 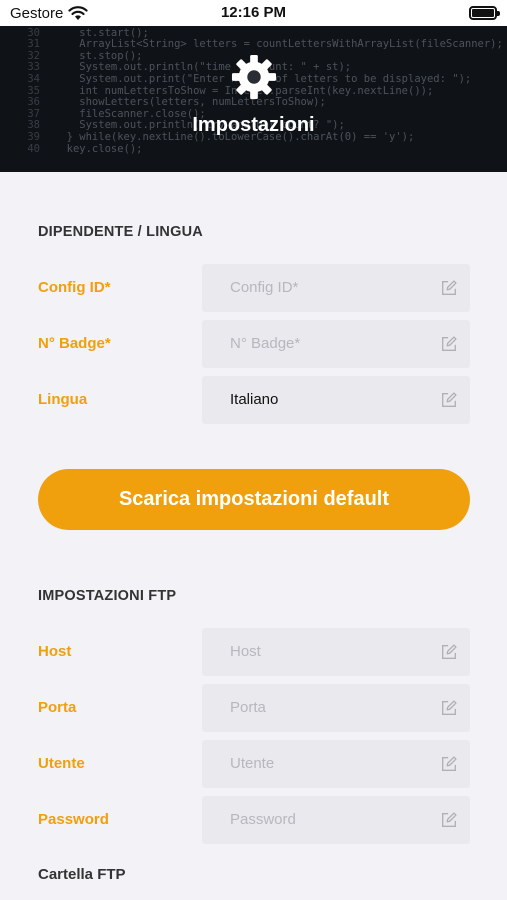 I want to click on password-placeholder: Password, so click(x=263, y=819).